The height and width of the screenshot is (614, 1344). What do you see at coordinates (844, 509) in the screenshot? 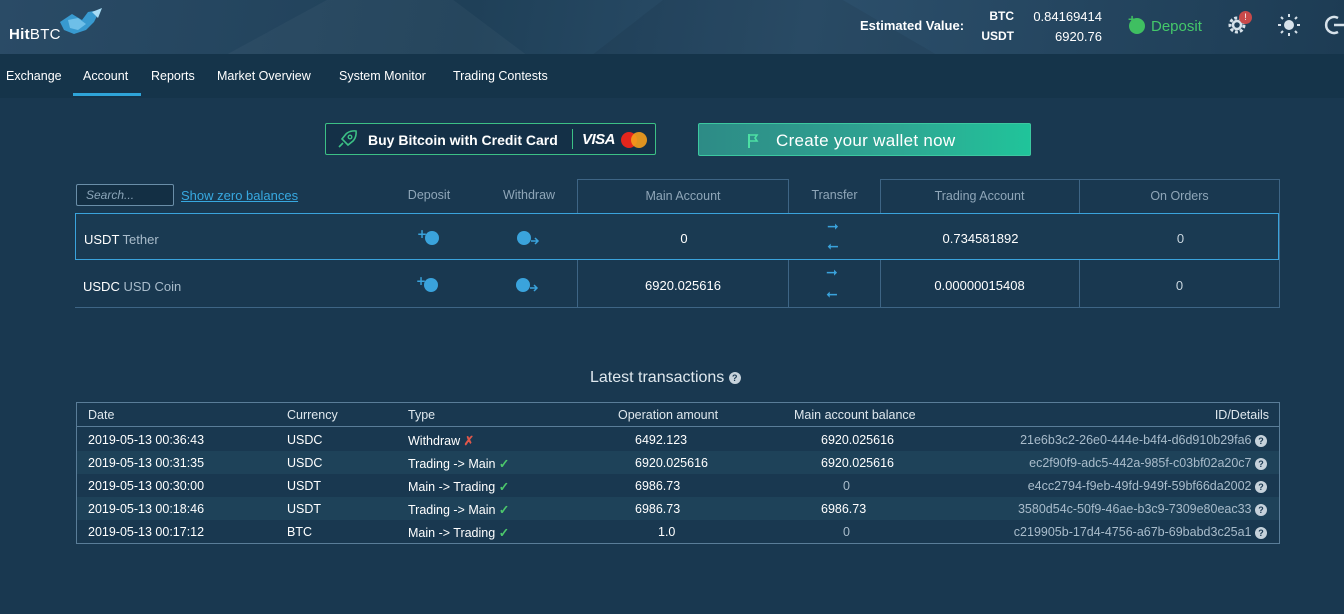
I see `tx-balance: 6986.73` at bounding box center [844, 509].